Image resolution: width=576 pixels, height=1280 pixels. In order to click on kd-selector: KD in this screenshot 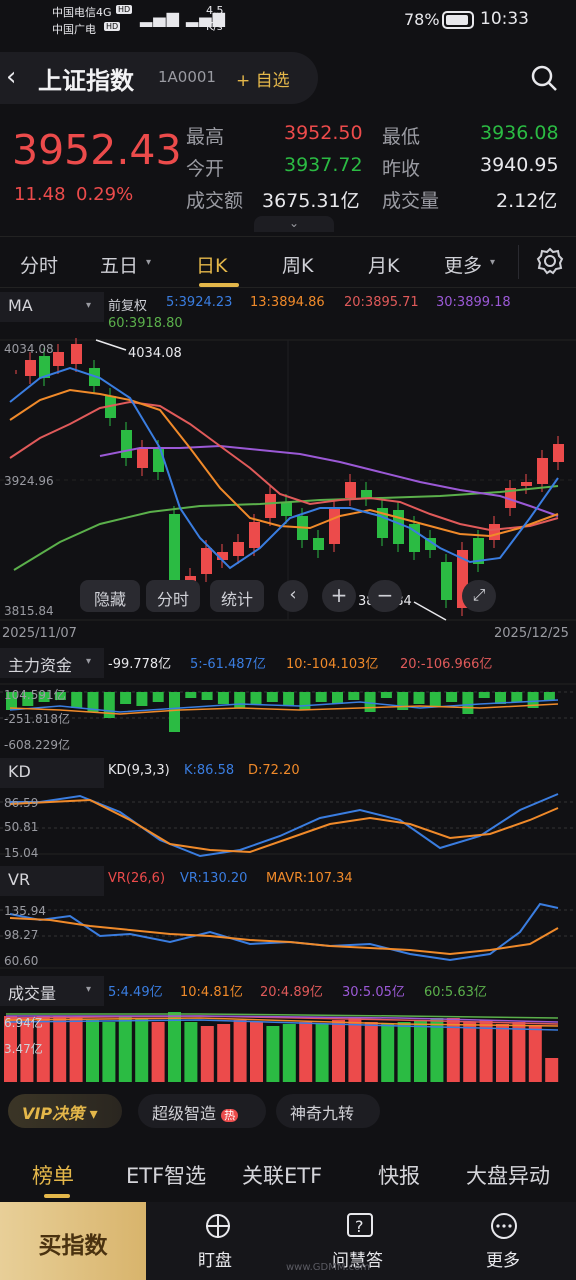, I will do `click(52, 773)`.